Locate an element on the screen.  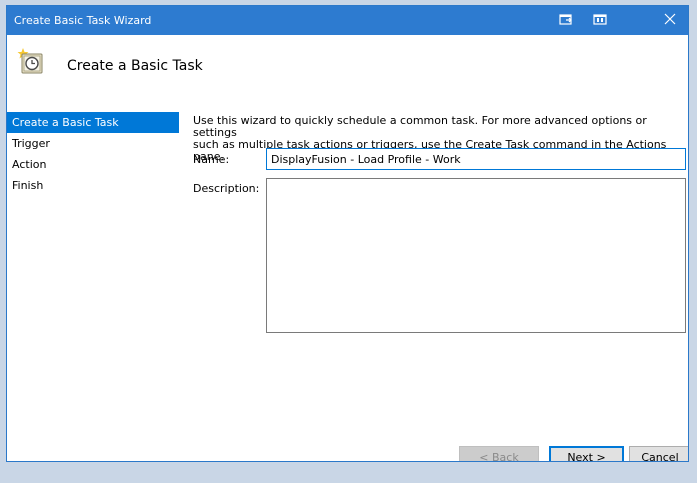
description-label: Description: is located at coordinates (226, 188).